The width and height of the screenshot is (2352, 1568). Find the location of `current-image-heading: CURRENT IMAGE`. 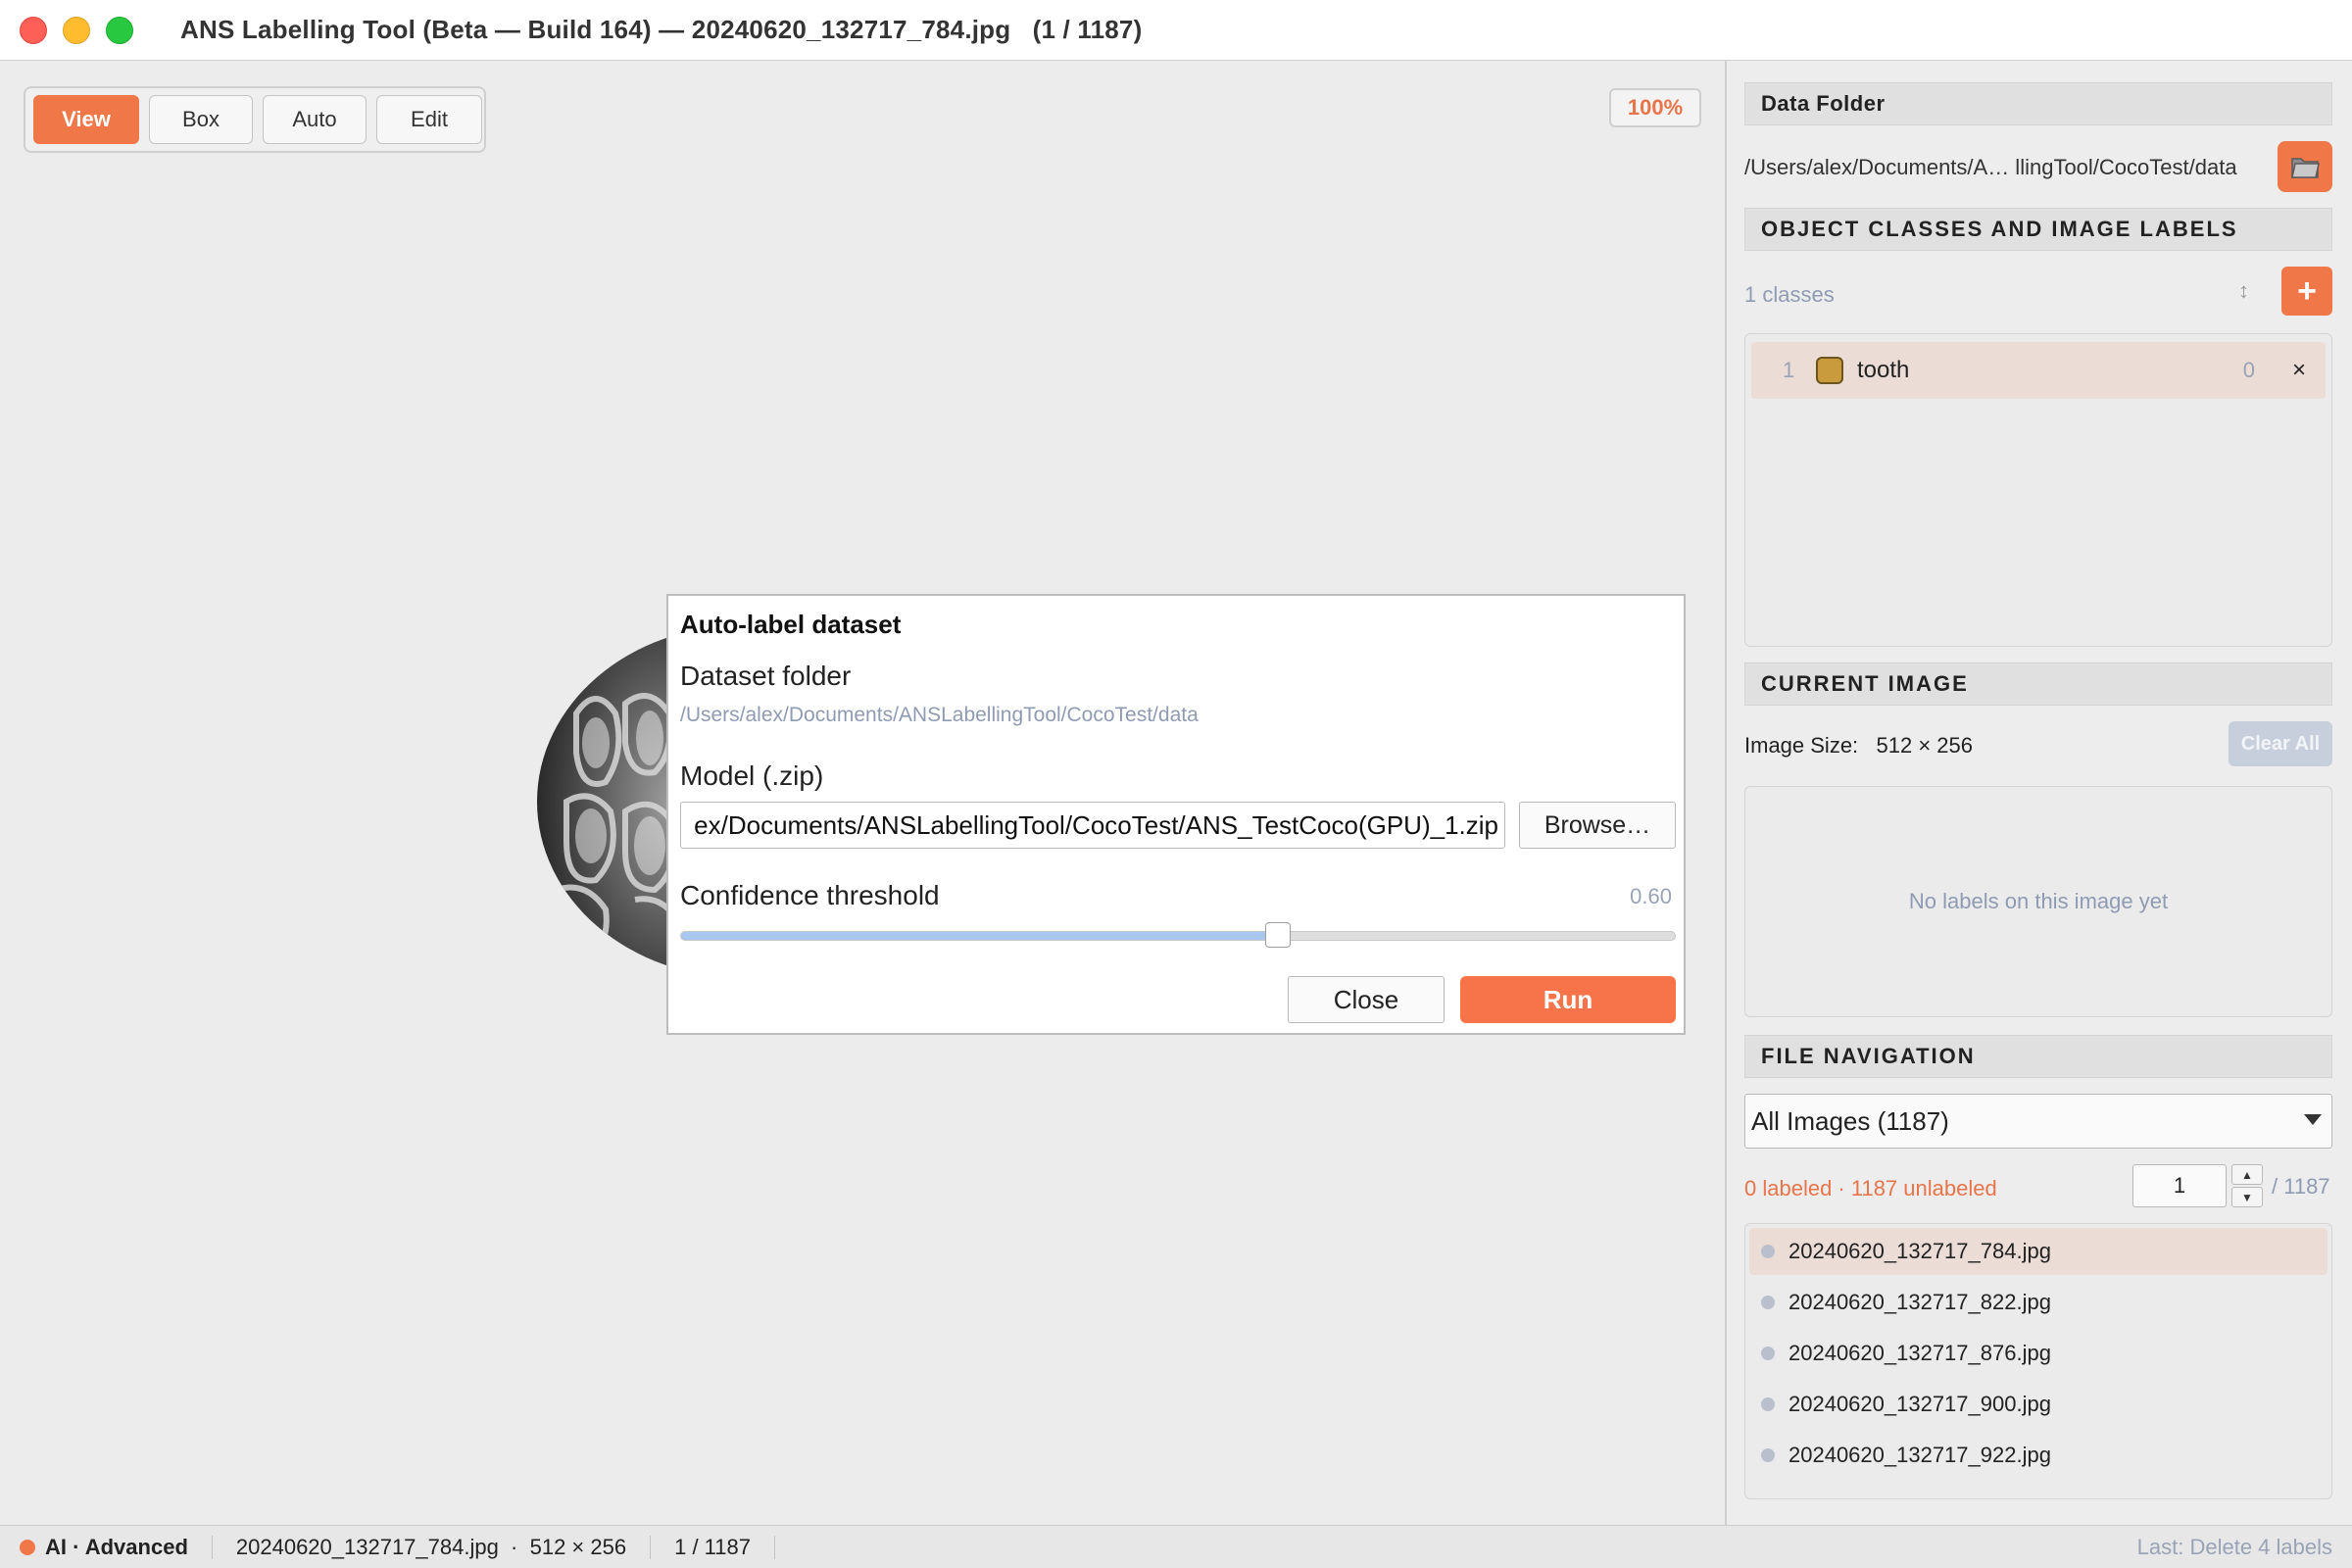

current-image-heading: CURRENT IMAGE is located at coordinates (2038, 684).